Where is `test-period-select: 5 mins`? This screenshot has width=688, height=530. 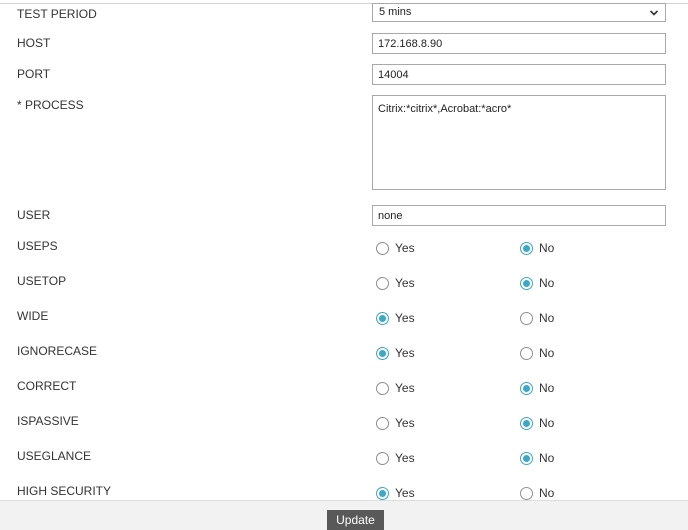
test-period-select: 5 mins is located at coordinates (519, 12).